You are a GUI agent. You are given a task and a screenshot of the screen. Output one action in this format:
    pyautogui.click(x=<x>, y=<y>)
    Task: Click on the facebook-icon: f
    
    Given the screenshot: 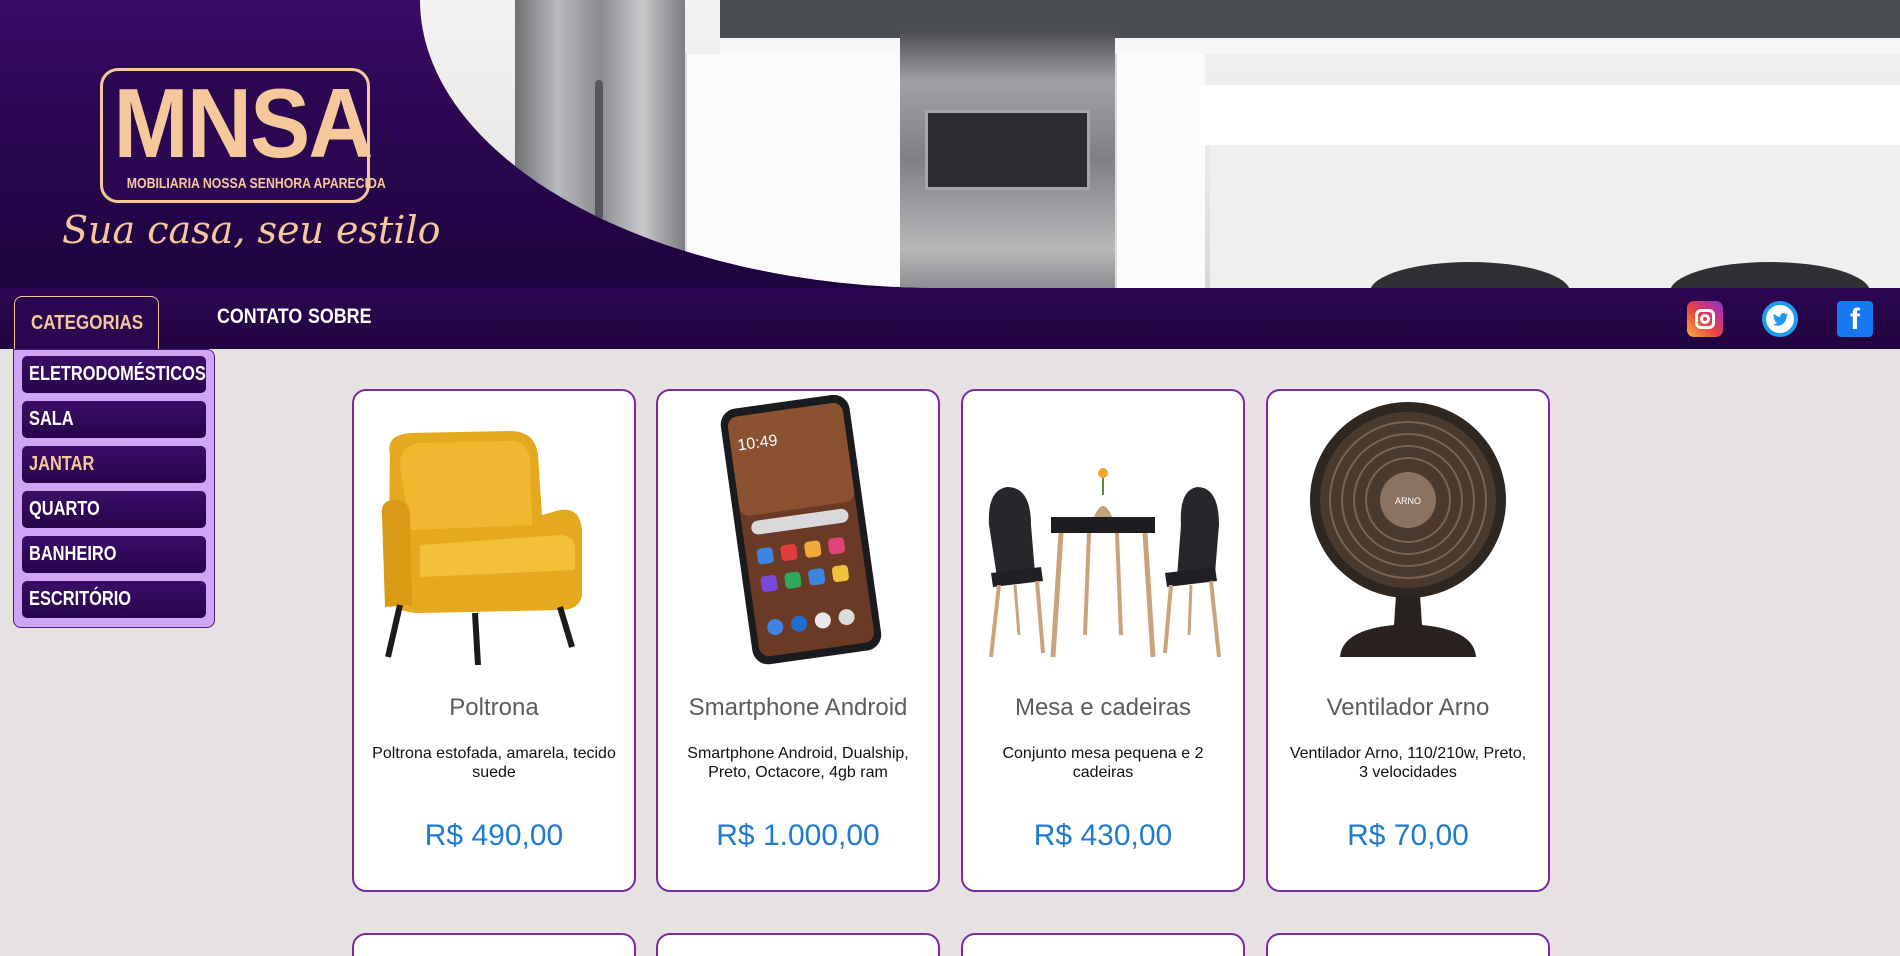 What is the action you would take?
    pyautogui.click(x=1855, y=319)
    